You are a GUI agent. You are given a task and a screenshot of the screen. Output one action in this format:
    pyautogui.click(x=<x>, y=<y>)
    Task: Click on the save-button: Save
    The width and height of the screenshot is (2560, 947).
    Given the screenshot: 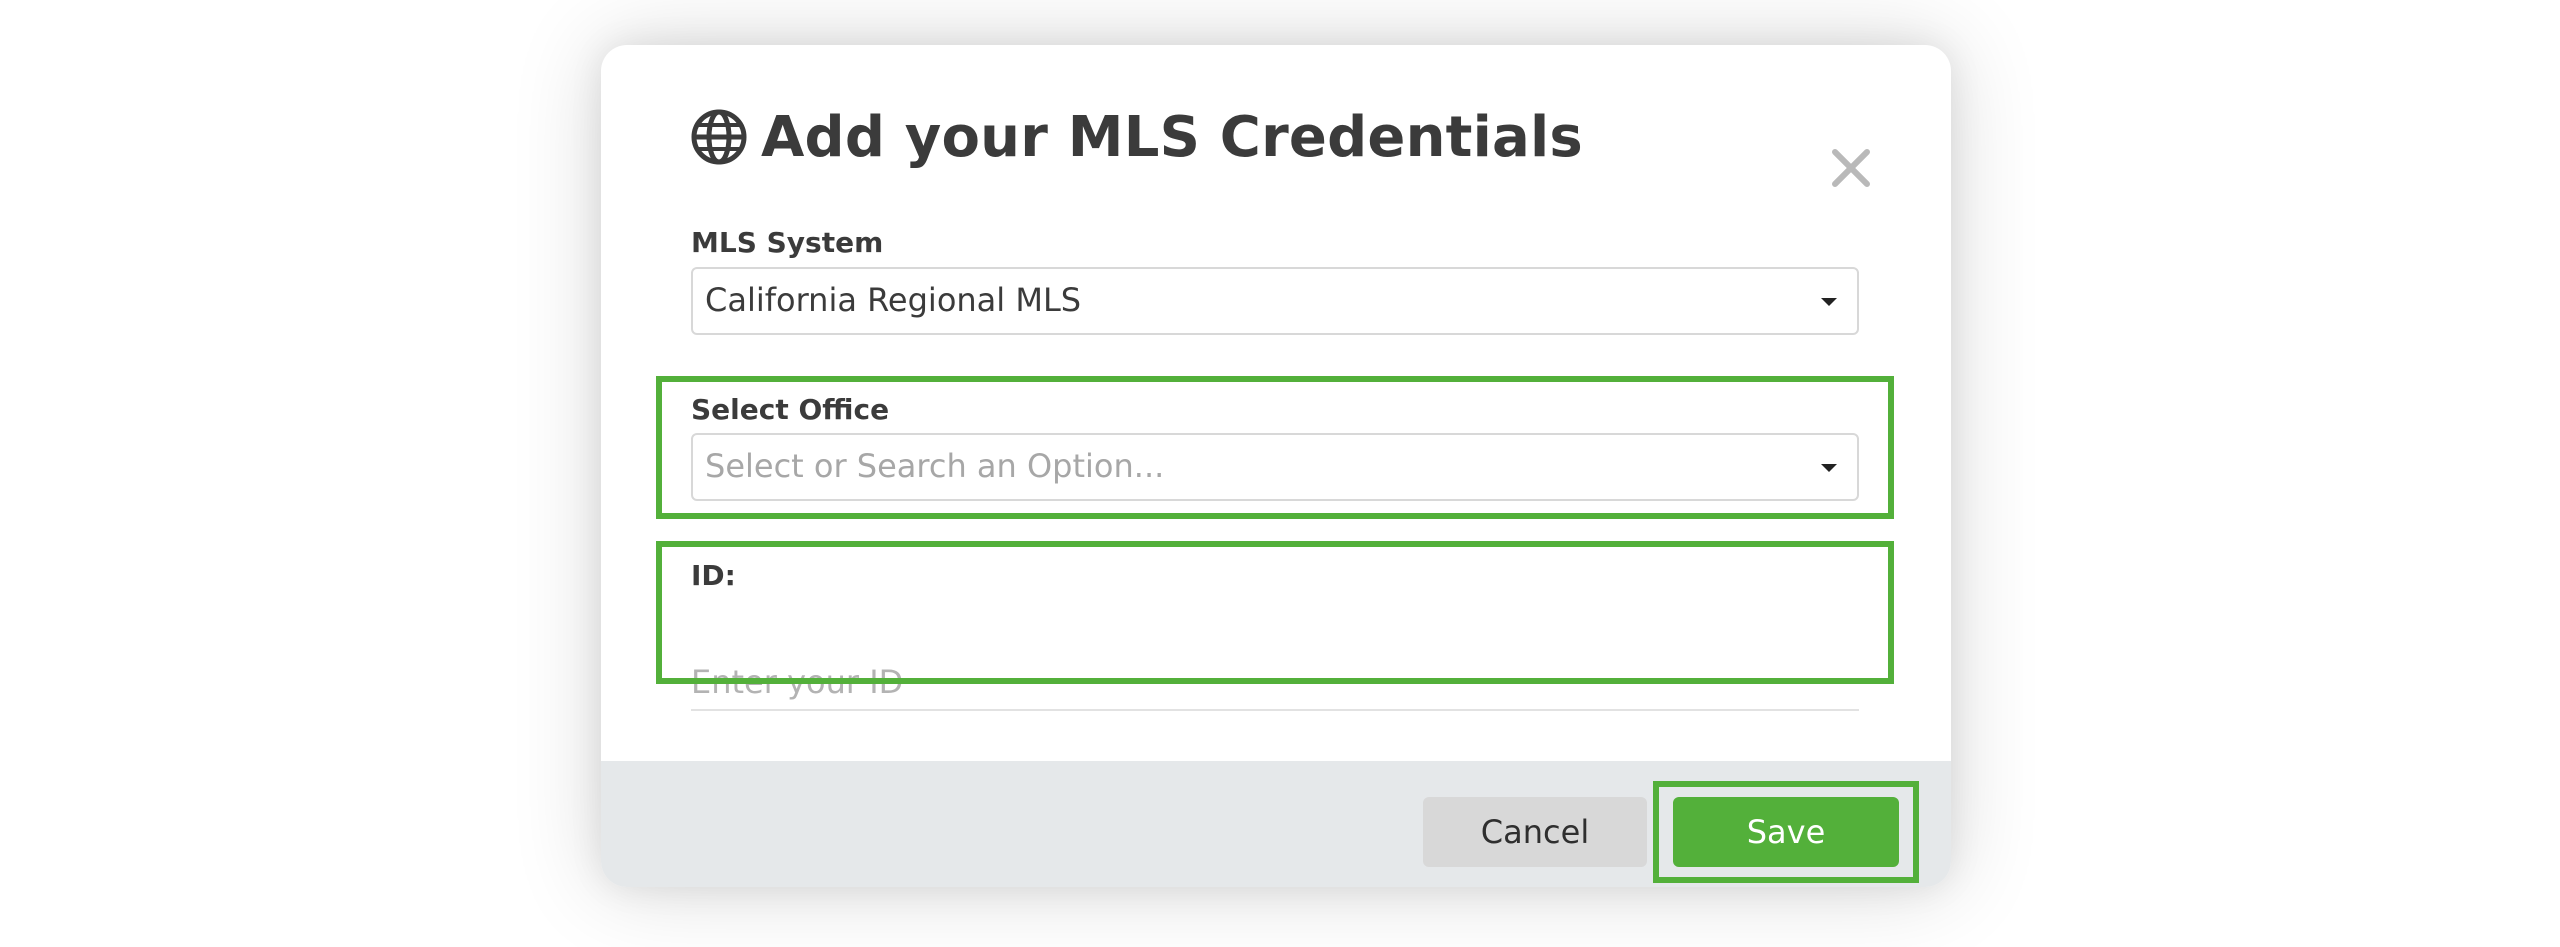 What is the action you would take?
    pyautogui.click(x=1786, y=832)
    